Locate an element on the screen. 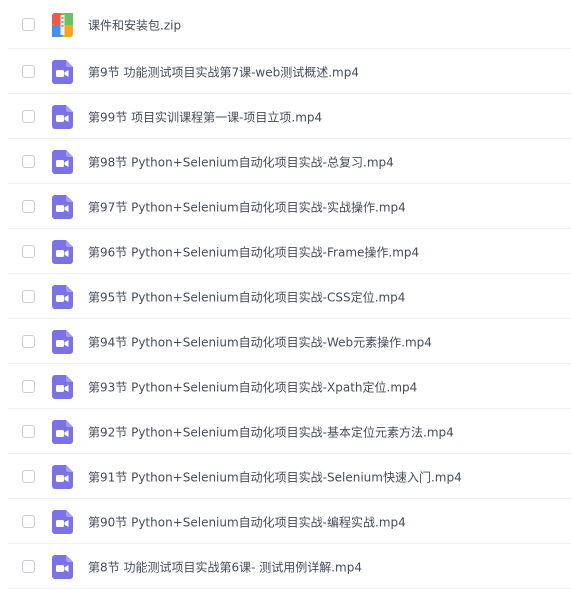  file-row: 第96节 Python+Selenium自动化项目实战-Frame操作.mp4 is located at coordinates (285, 251).